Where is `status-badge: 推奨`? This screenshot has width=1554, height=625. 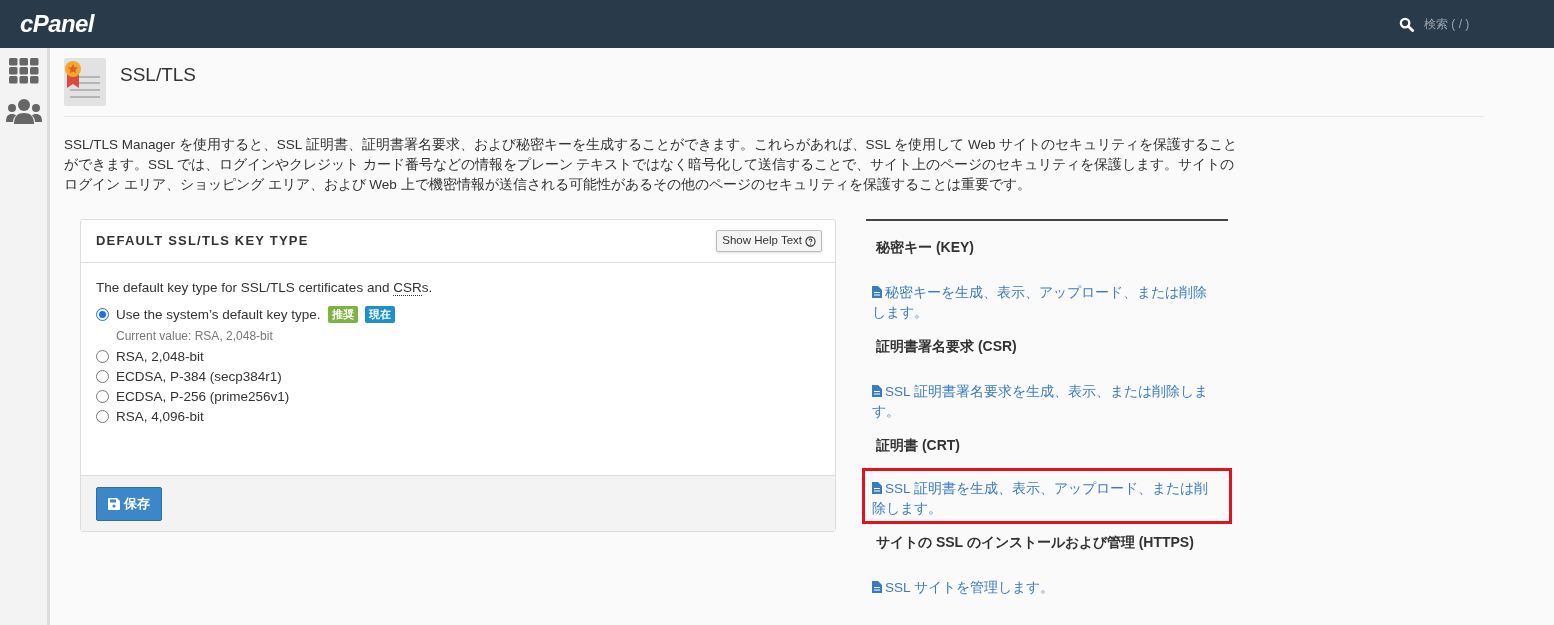
status-badge: 推奨 is located at coordinates (342, 315).